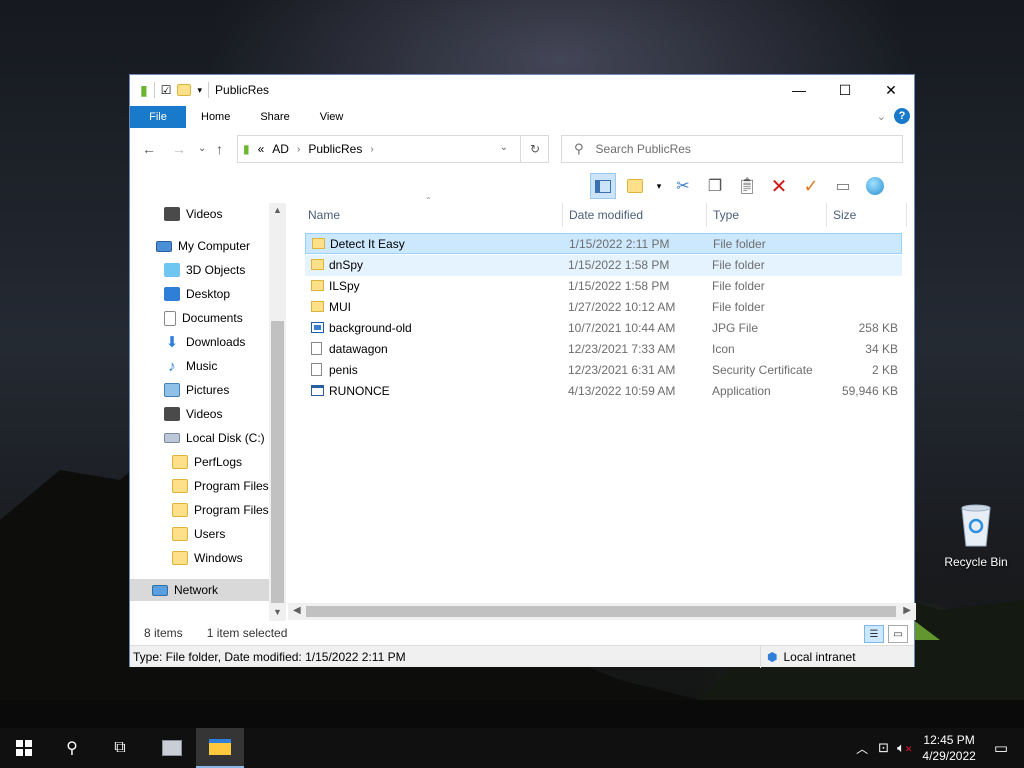 This screenshot has width=1024, height=768. What do you see at coordinates (881, 116) in the screenshot?
I see `expand-ribbon-icon: ⌄` at bounding box center [881, 116].